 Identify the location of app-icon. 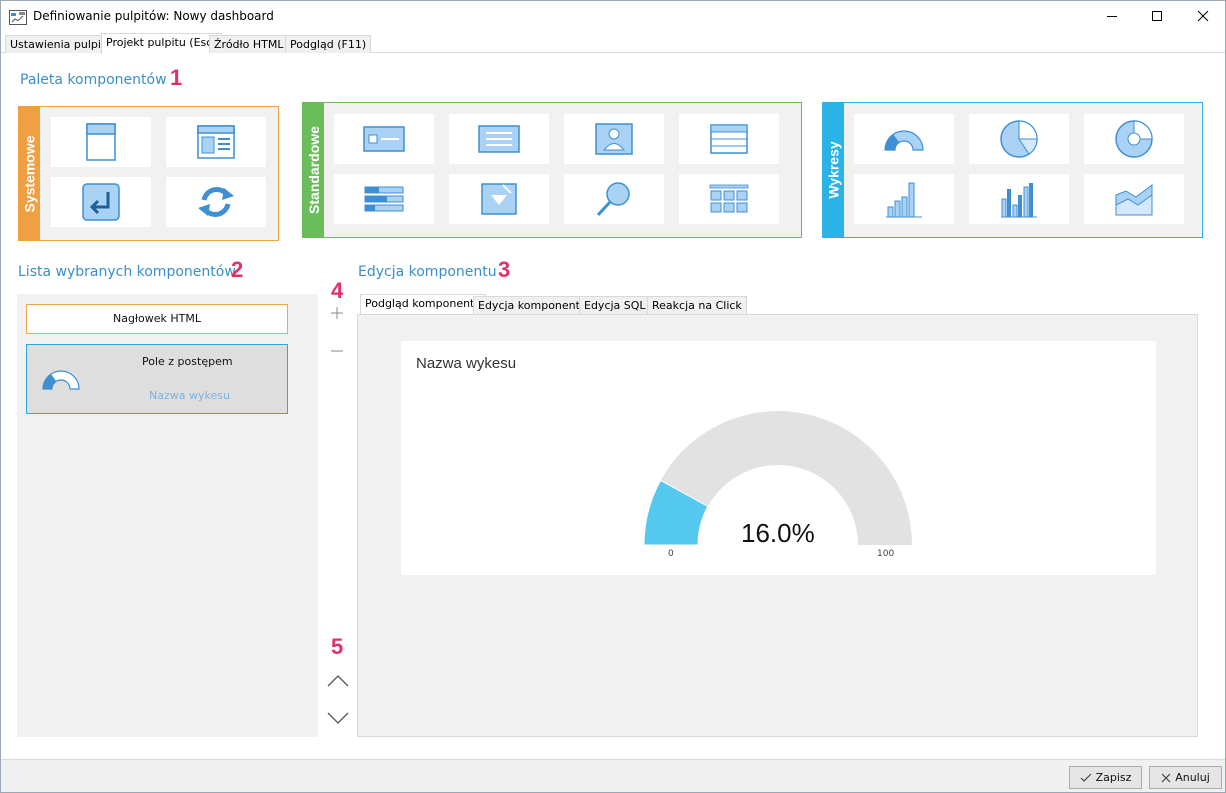
(18, 17).